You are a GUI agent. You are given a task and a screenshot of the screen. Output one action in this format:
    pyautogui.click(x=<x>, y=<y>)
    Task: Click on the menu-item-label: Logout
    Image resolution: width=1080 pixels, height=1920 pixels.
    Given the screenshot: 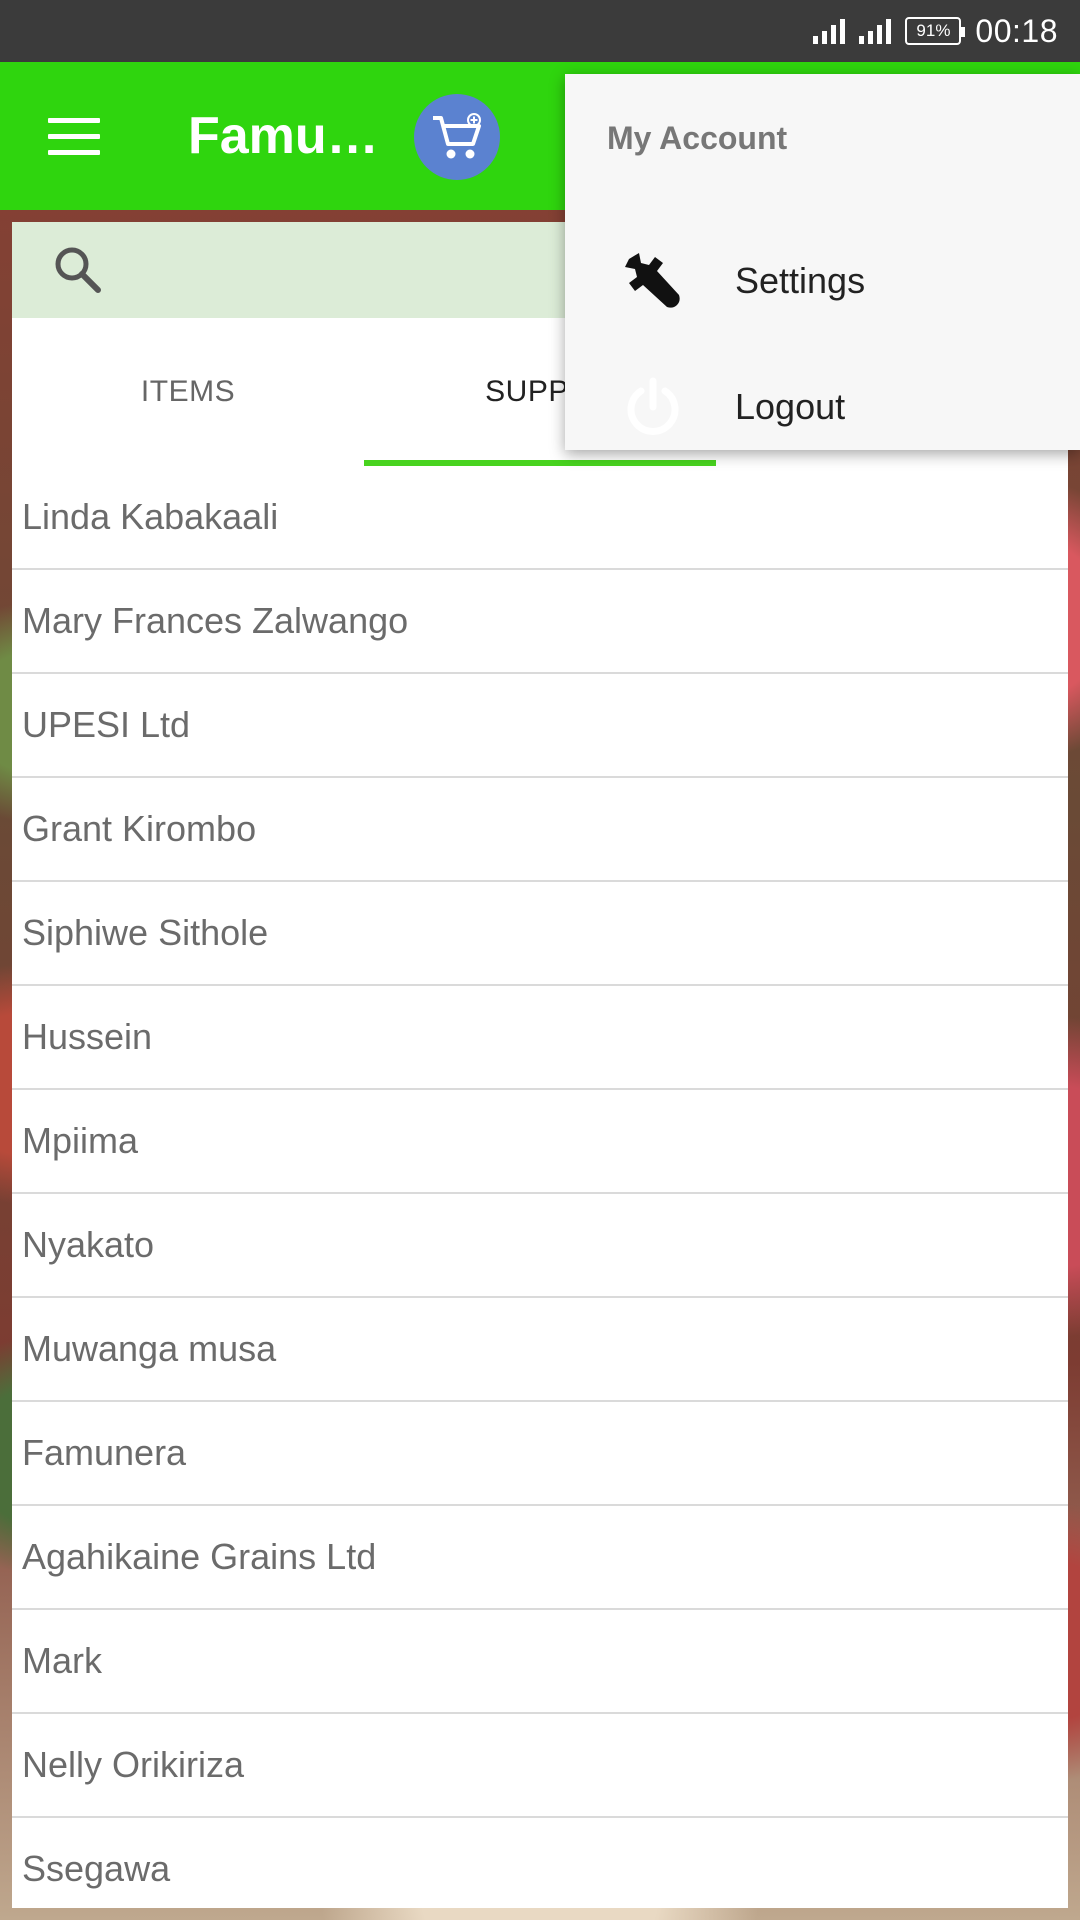 What is the action you would take?
    pyautogui.click(x=790, y=406)
    